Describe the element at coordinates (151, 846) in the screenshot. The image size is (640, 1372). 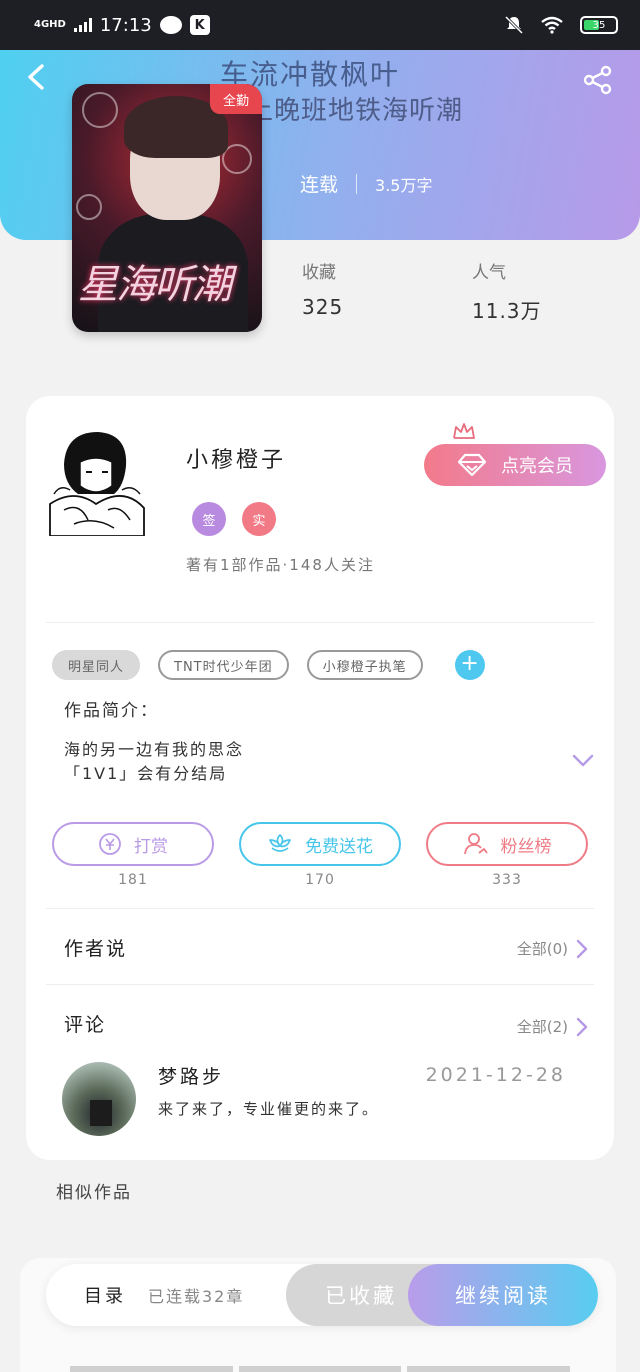
I see `reward-label: 打赏` at that location.